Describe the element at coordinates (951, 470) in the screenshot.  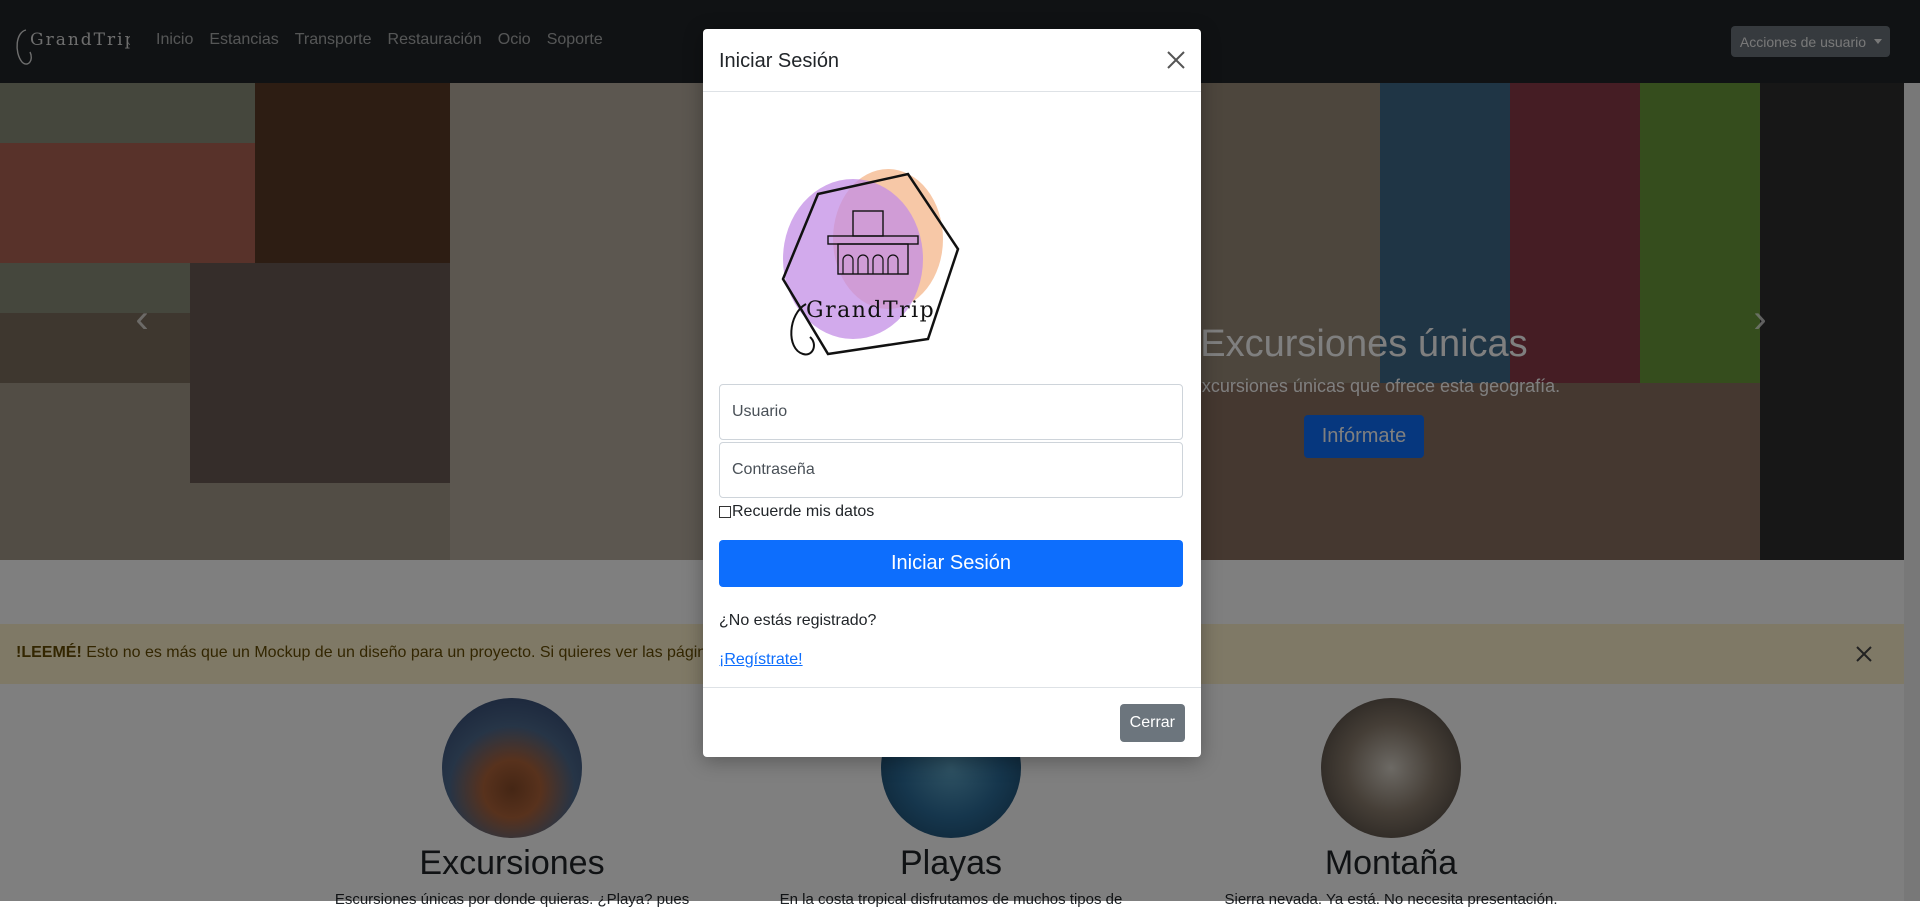
I see `password-input` at that location.